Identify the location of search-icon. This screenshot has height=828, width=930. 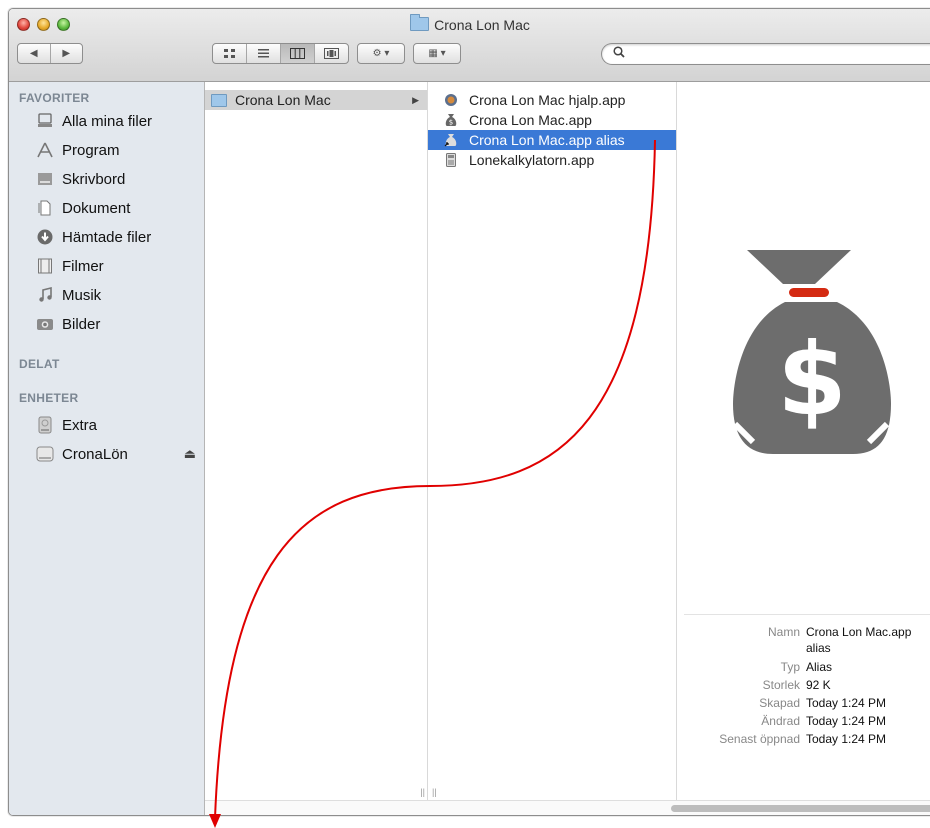
(619, 53).